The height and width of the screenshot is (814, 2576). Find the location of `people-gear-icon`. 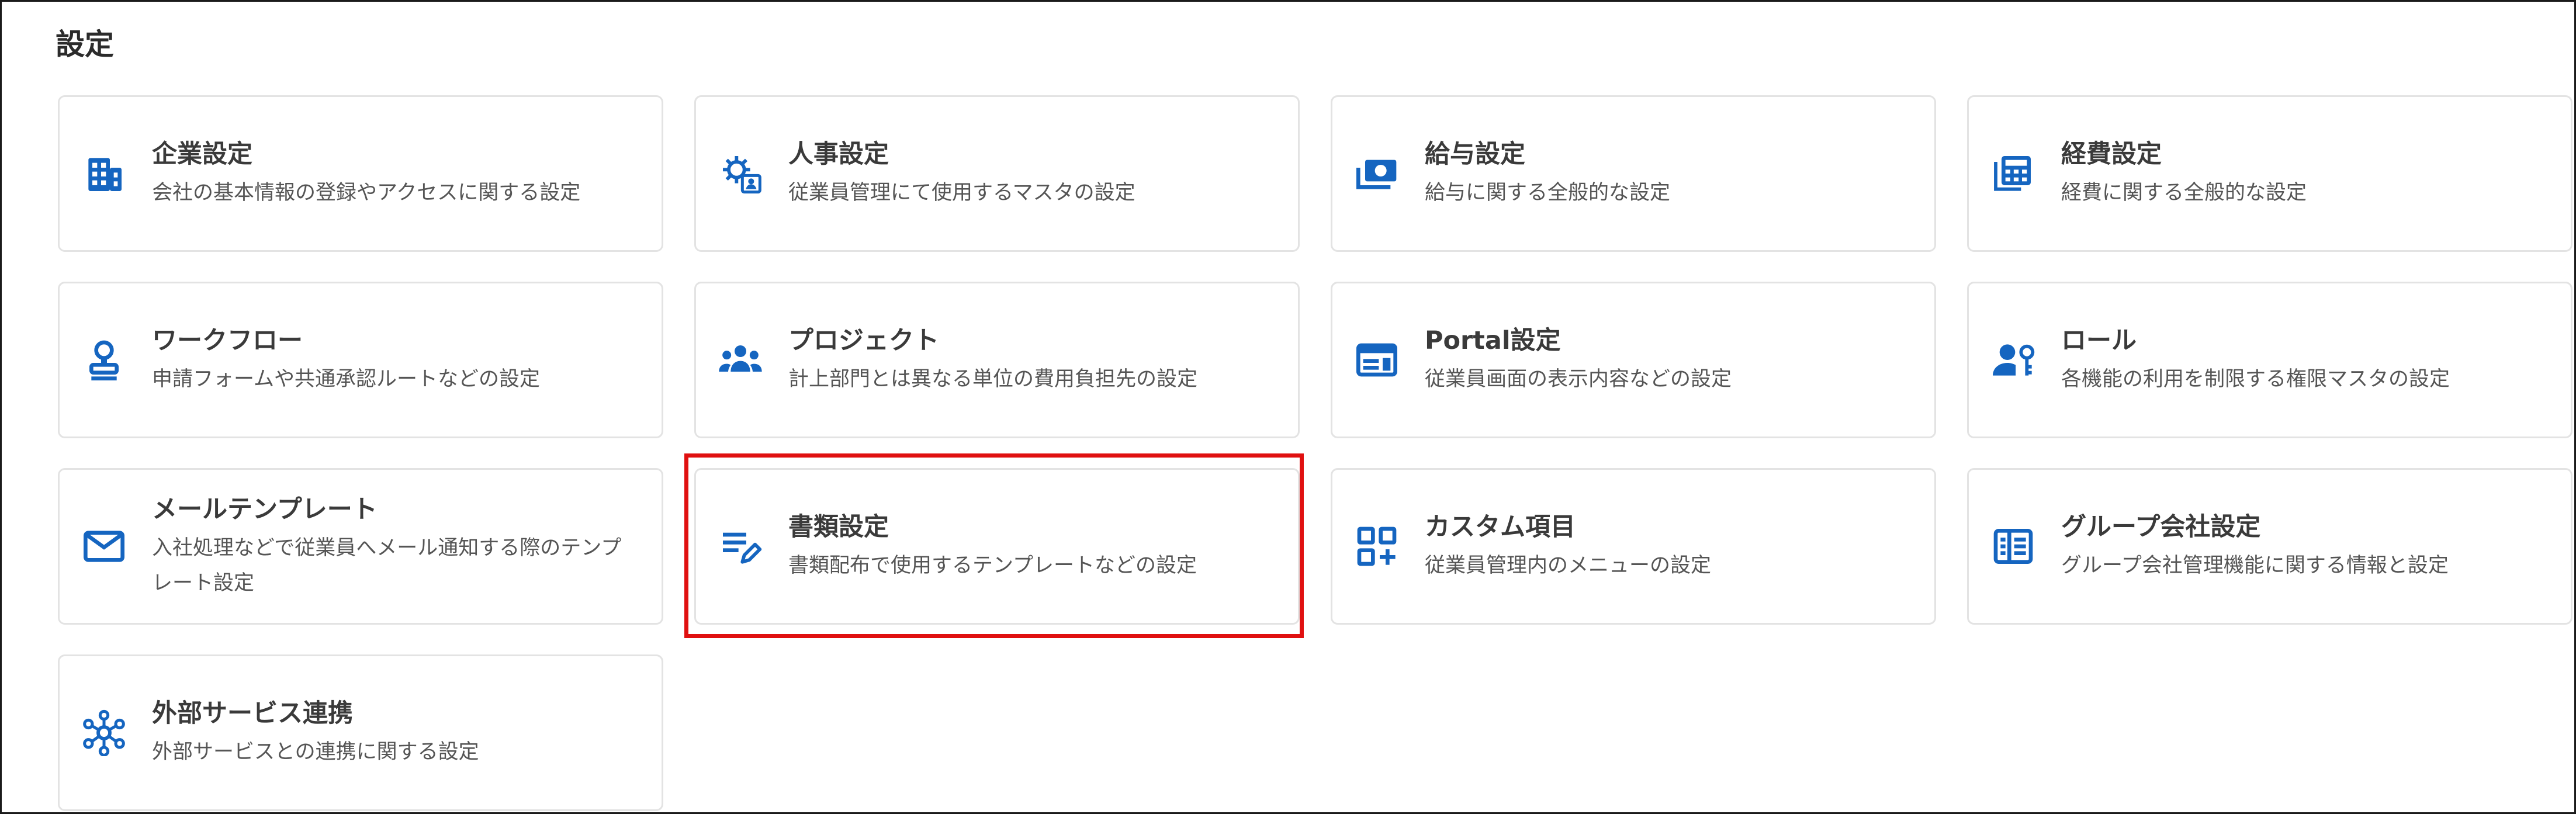

people-gear-icon is located at coordinates (741, 174).